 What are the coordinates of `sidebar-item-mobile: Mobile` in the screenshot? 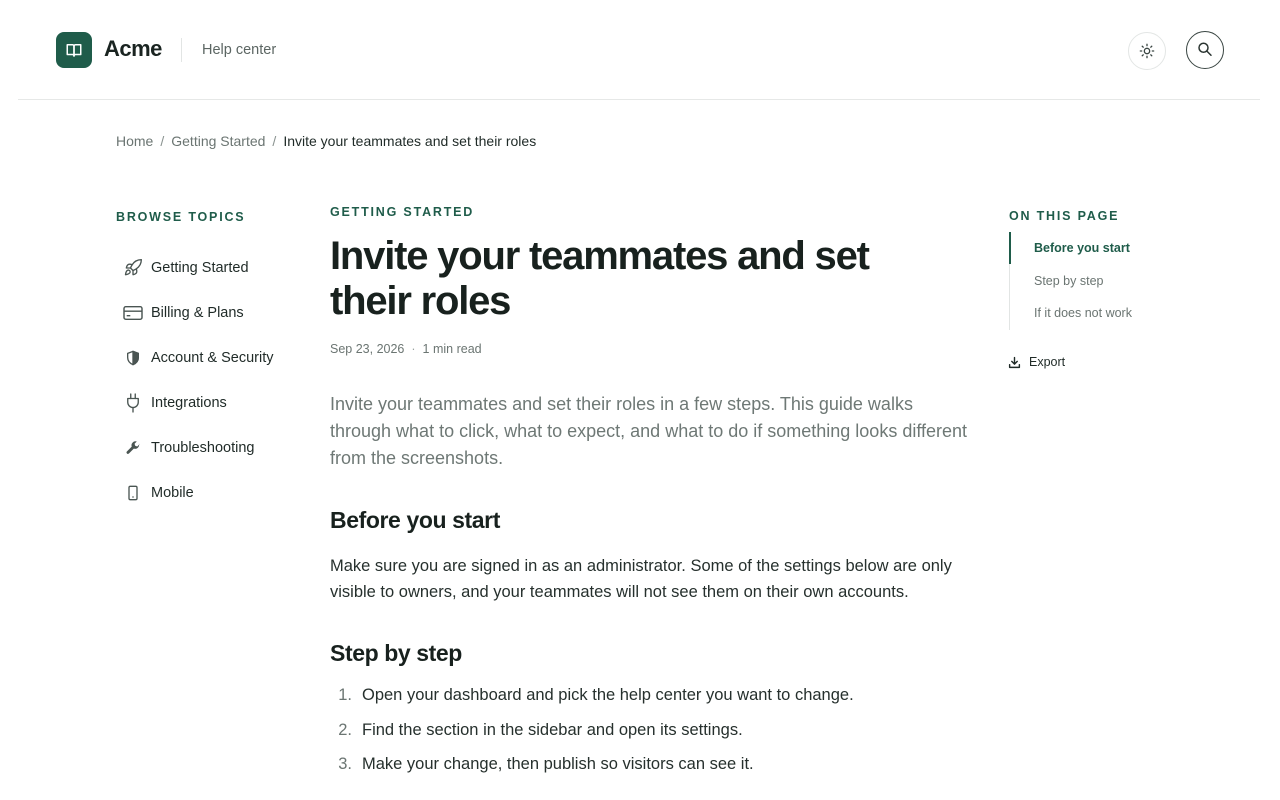 It's located at (211, 492).